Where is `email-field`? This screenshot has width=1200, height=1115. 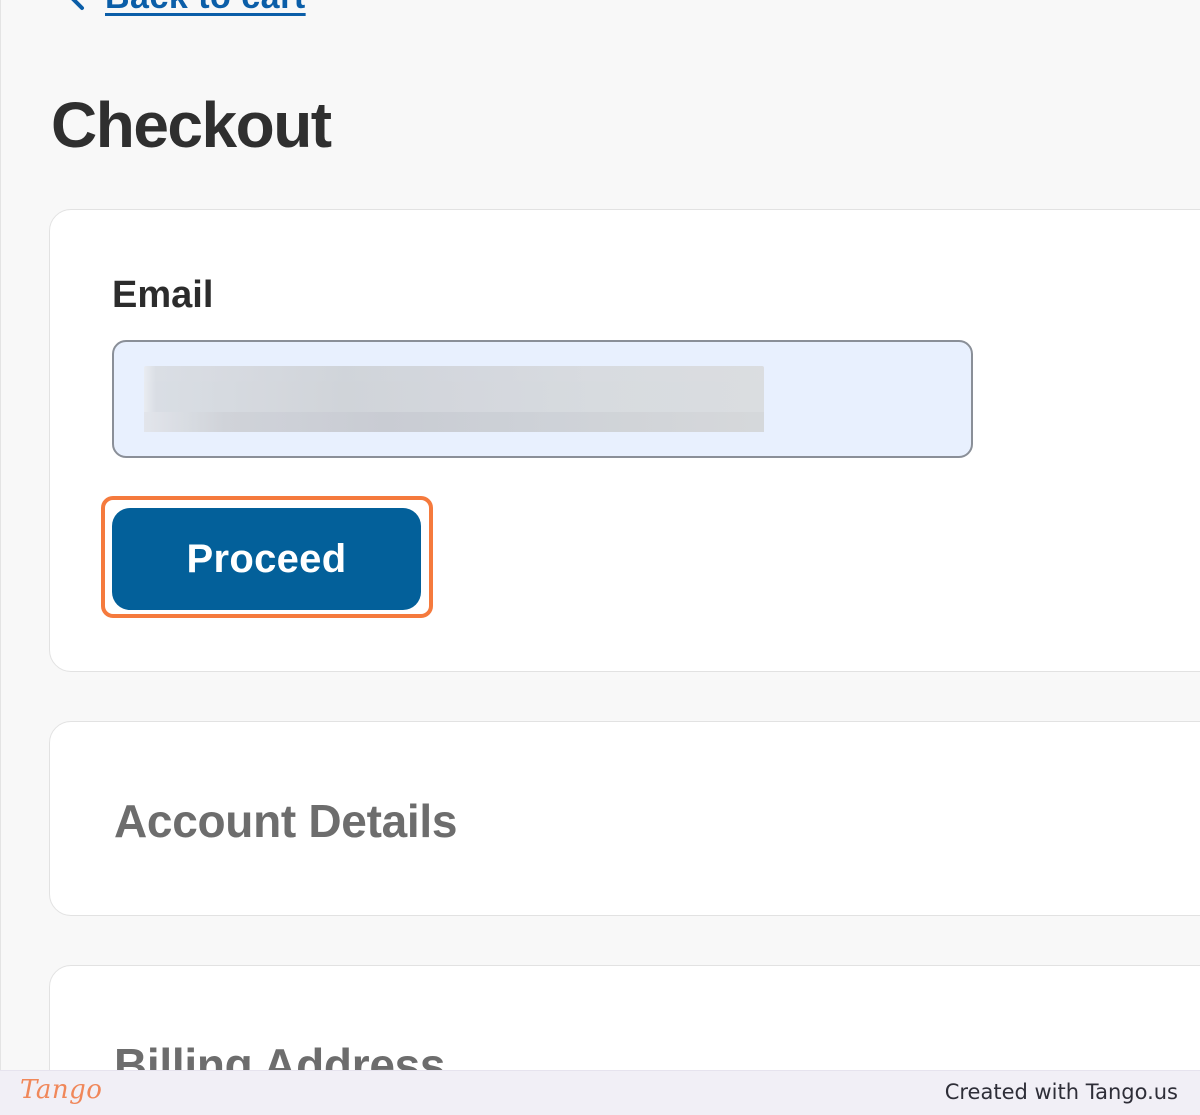
email-field is located at coordinates (542, 399).